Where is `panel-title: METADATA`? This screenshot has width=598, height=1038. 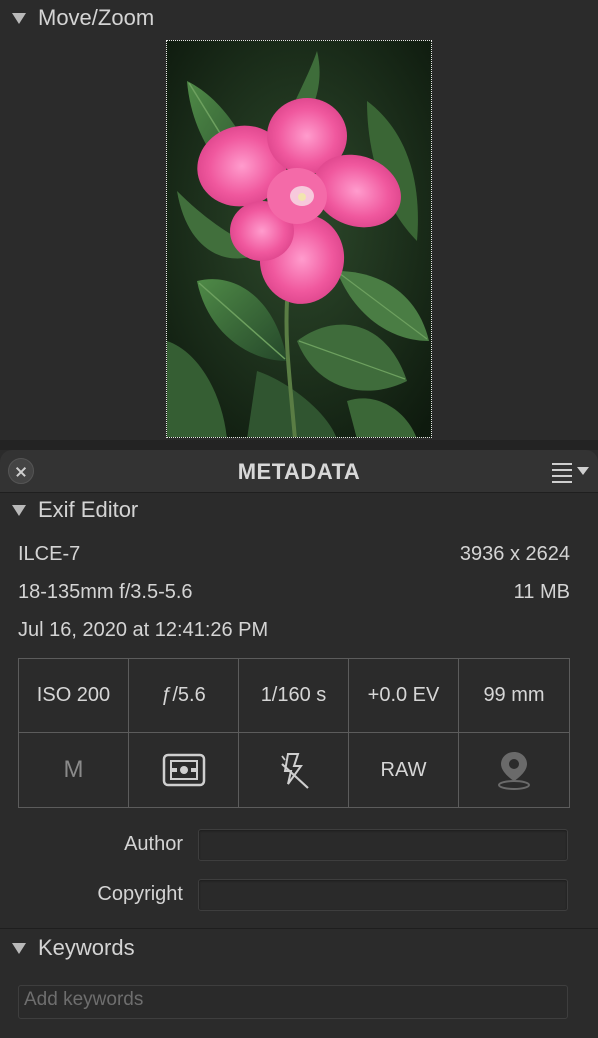
panel-title: METADATA is located at coordinates (299, 471).